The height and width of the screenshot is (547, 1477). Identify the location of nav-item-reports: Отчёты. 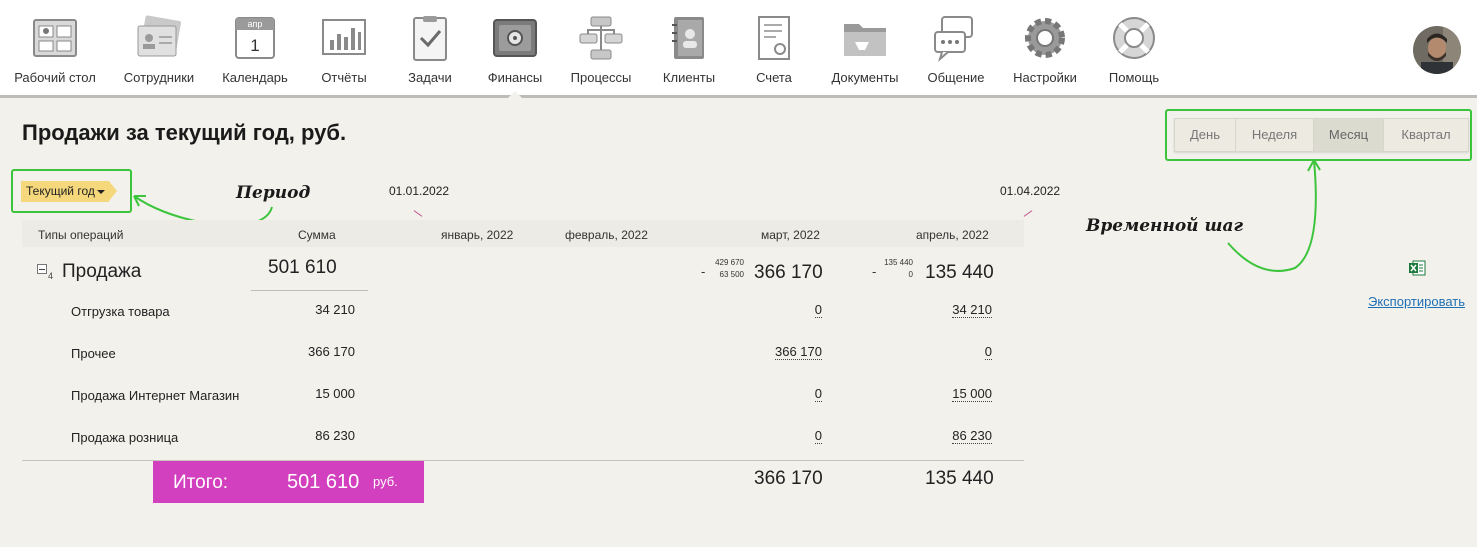
(344, 47).